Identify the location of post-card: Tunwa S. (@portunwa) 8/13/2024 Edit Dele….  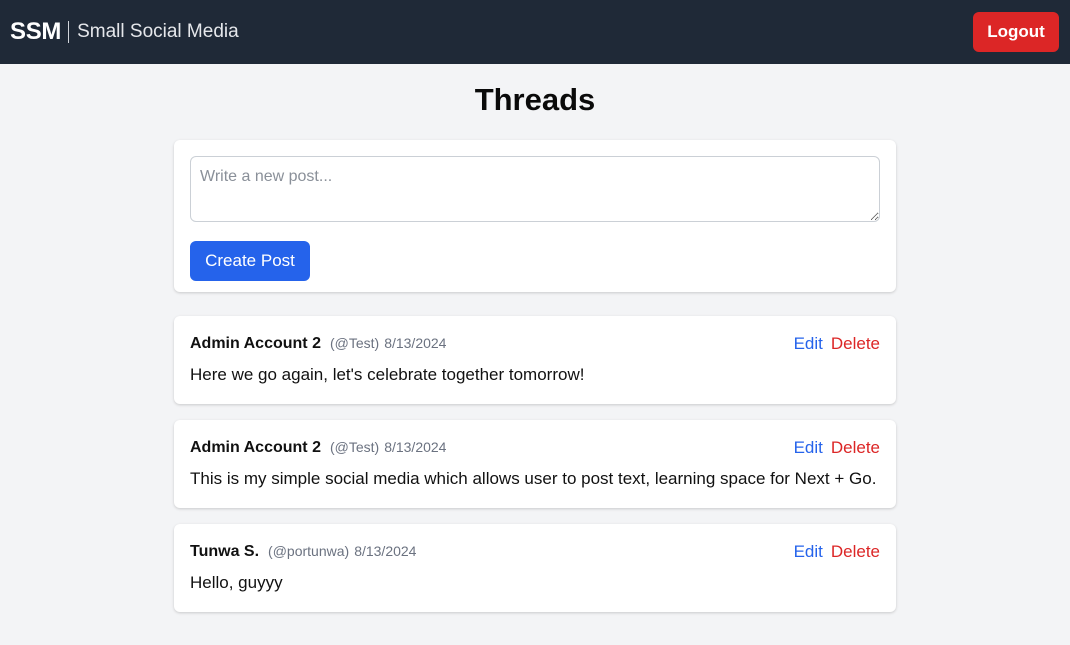
(535, 568).